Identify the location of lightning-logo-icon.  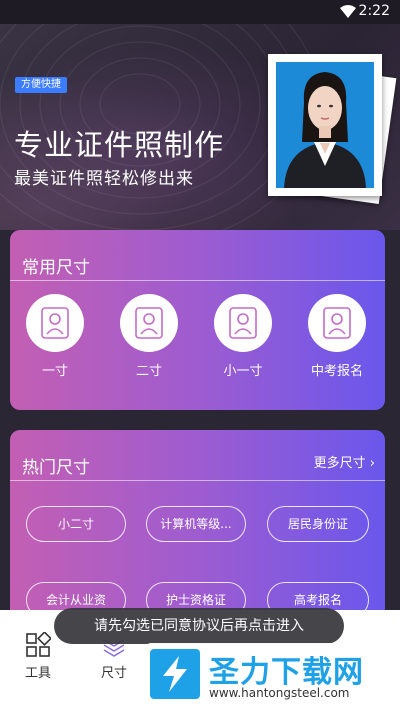
(175, 674).